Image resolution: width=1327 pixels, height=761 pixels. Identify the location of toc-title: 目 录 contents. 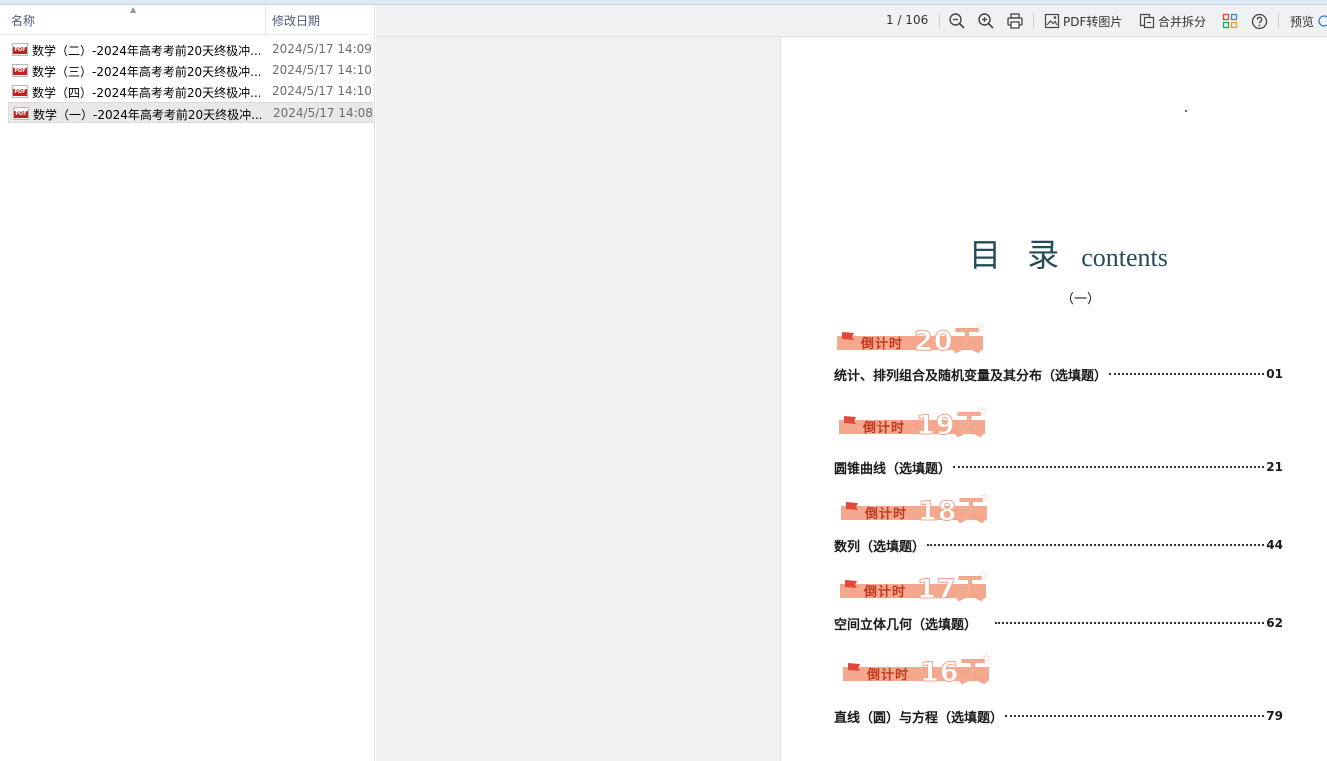
(1068, 253).